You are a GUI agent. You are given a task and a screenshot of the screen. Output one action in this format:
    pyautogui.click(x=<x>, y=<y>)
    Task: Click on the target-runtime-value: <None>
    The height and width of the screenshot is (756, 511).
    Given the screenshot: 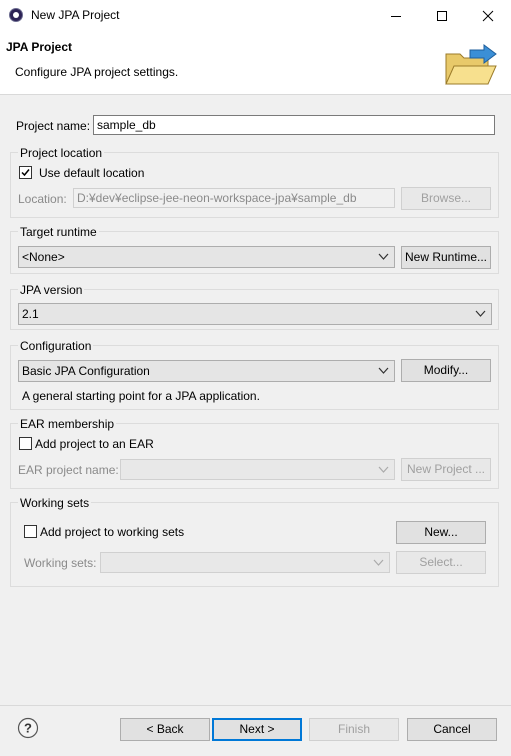 What is the action you would take?
    pyautogui.click(x=43, y=257)
    